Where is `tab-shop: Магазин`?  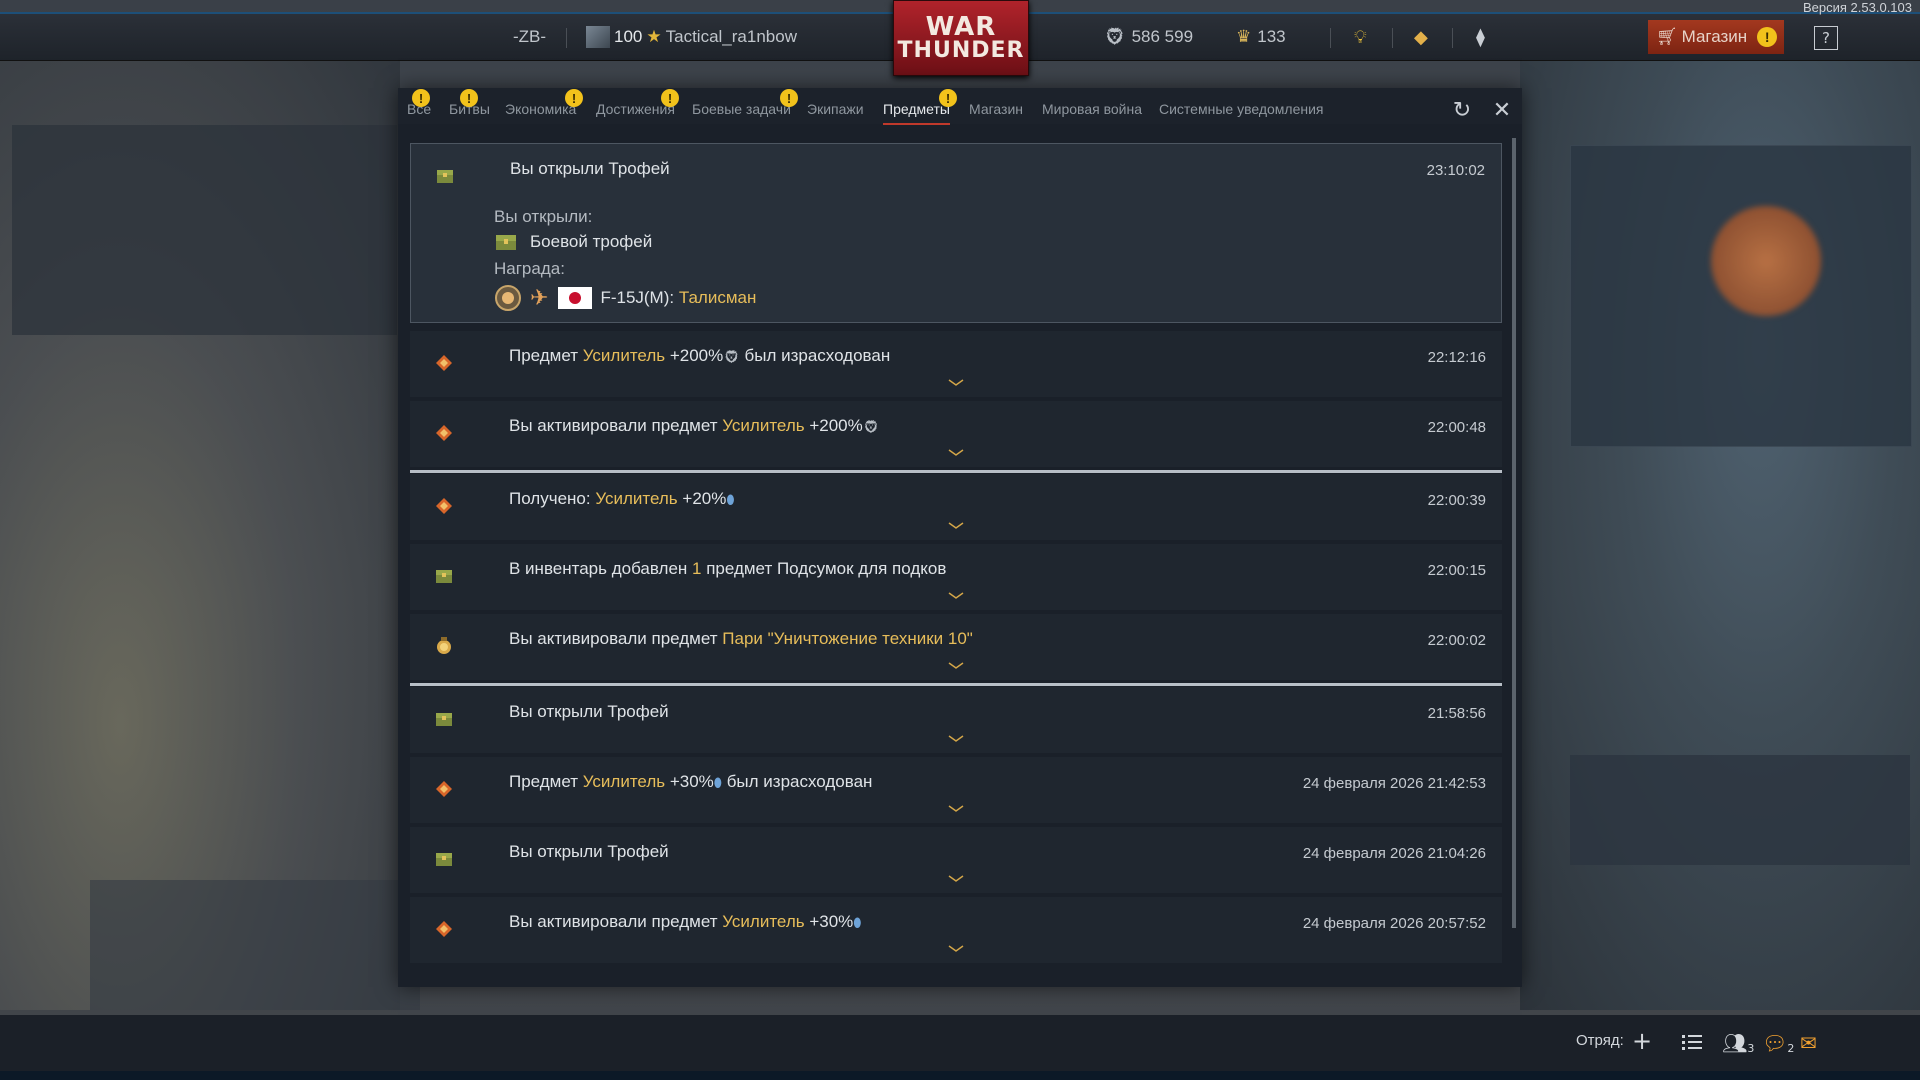
tab-shop: Магазин is located at coordinates (996, 109).